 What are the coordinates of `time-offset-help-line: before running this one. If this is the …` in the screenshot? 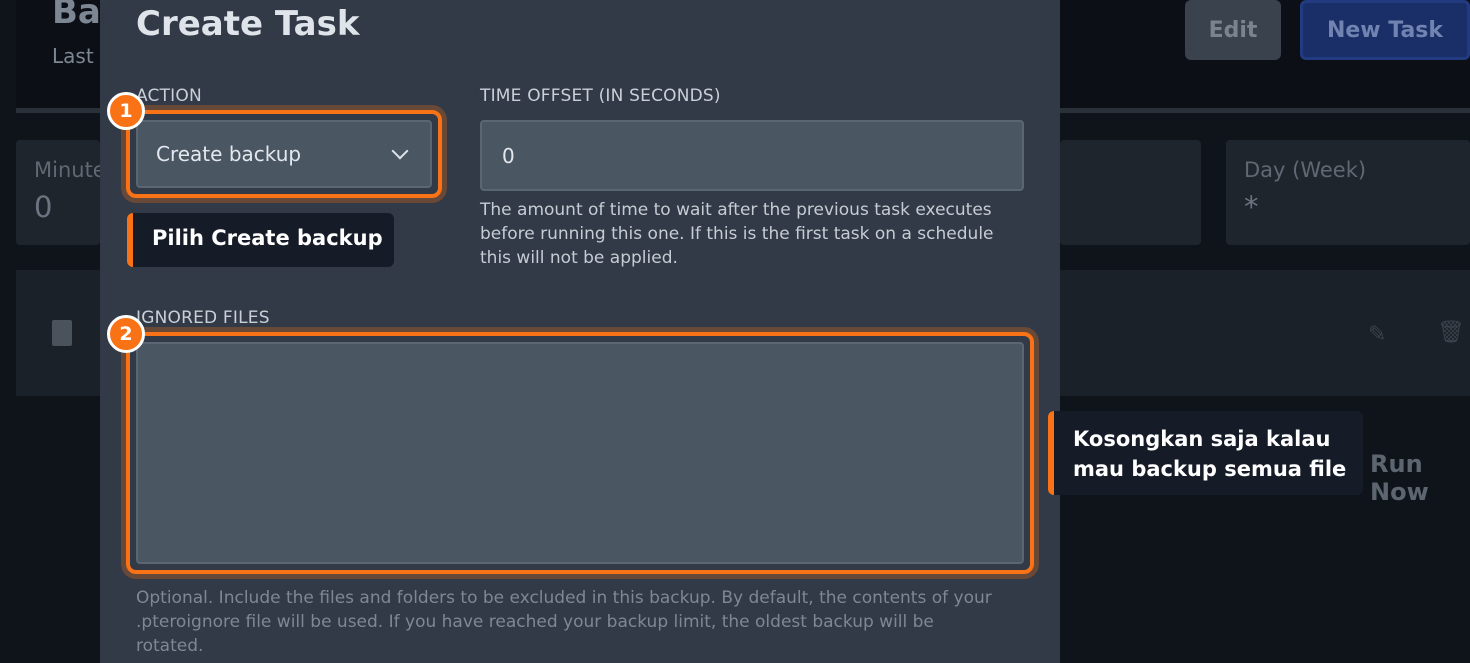 It's located at (737, 234).